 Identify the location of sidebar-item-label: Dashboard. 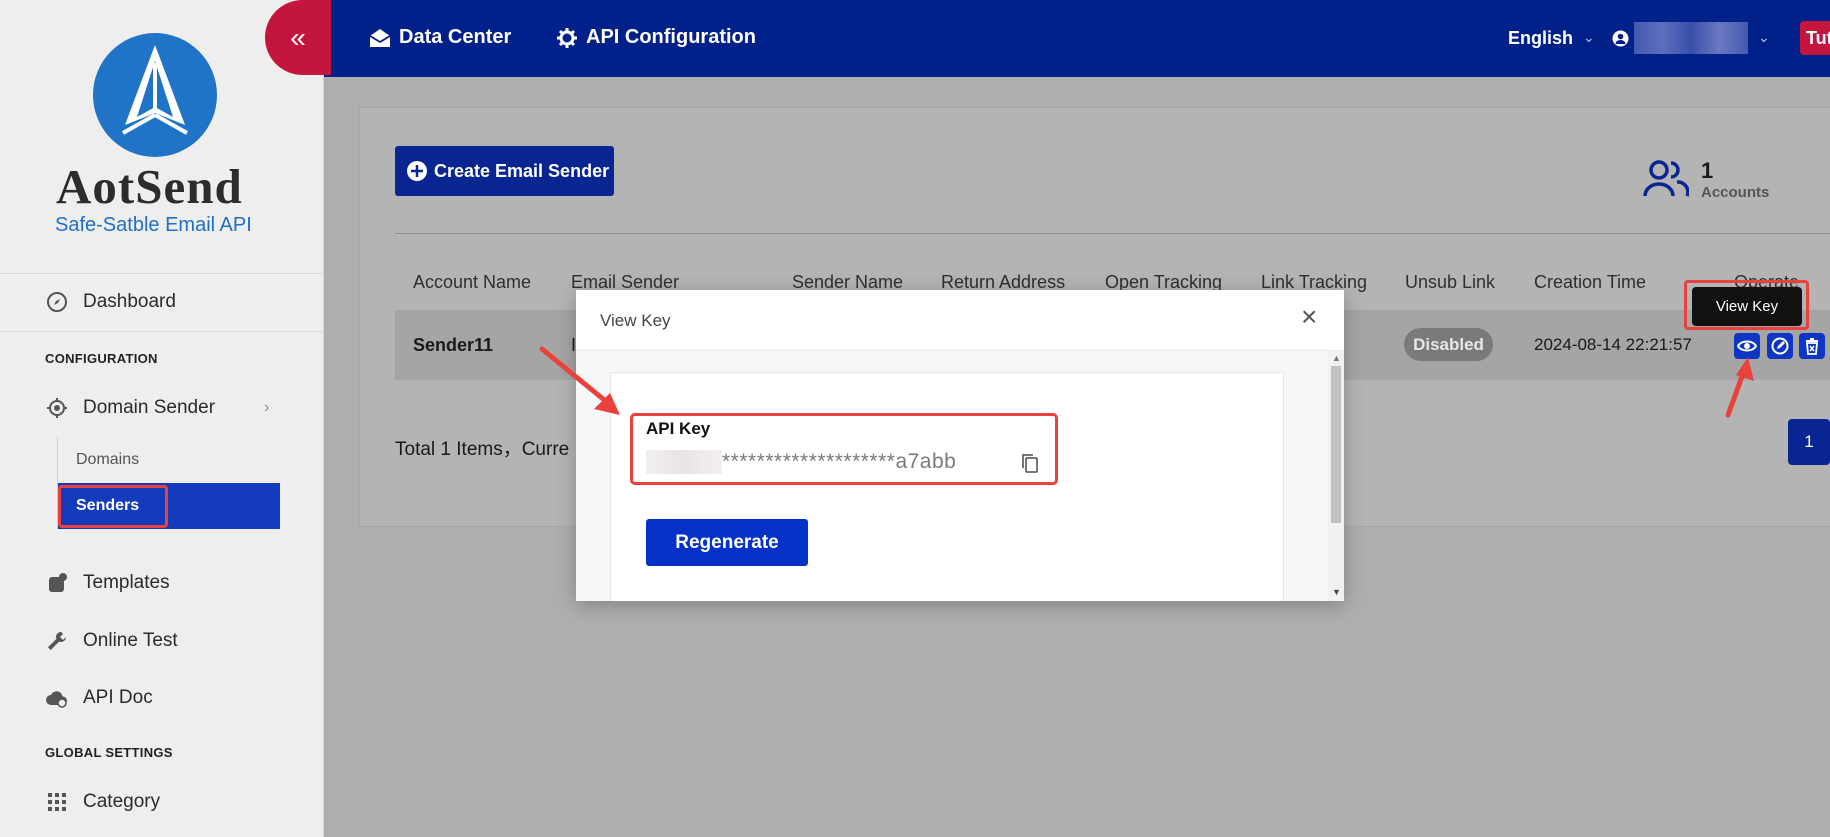
(129, 301).